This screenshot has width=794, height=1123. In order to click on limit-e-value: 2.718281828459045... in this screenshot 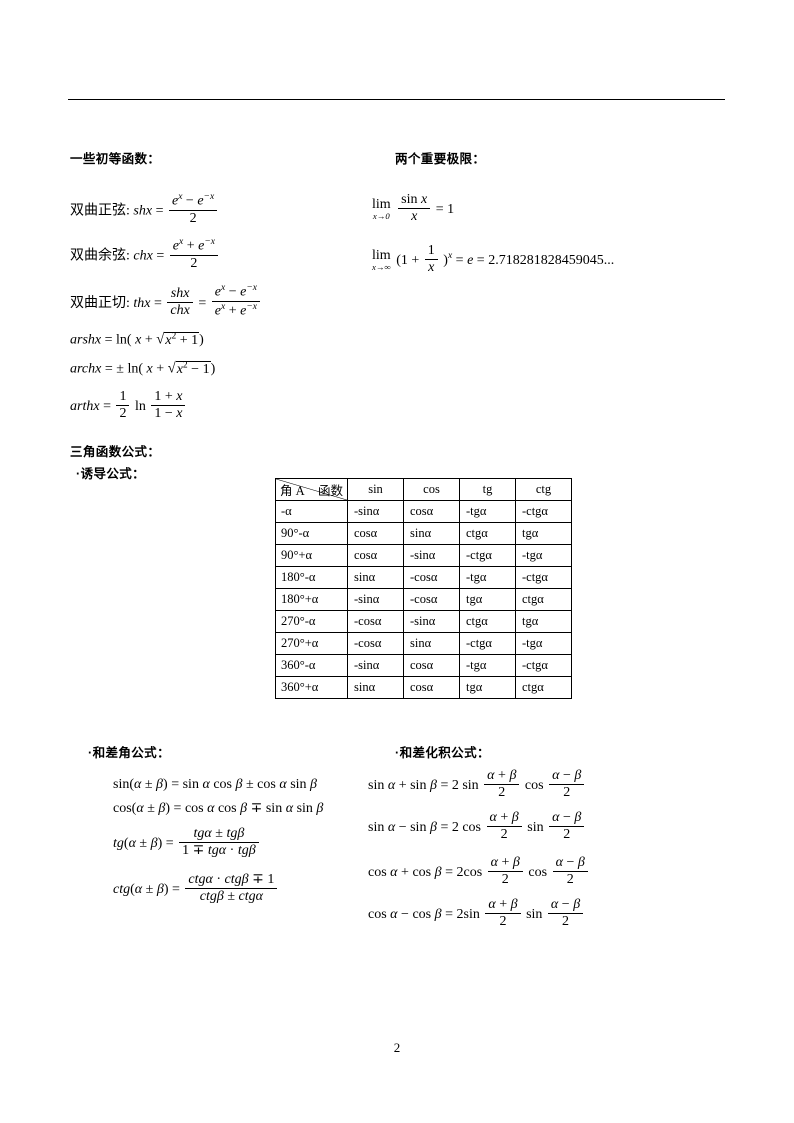, I will do `click(551, 260)`.